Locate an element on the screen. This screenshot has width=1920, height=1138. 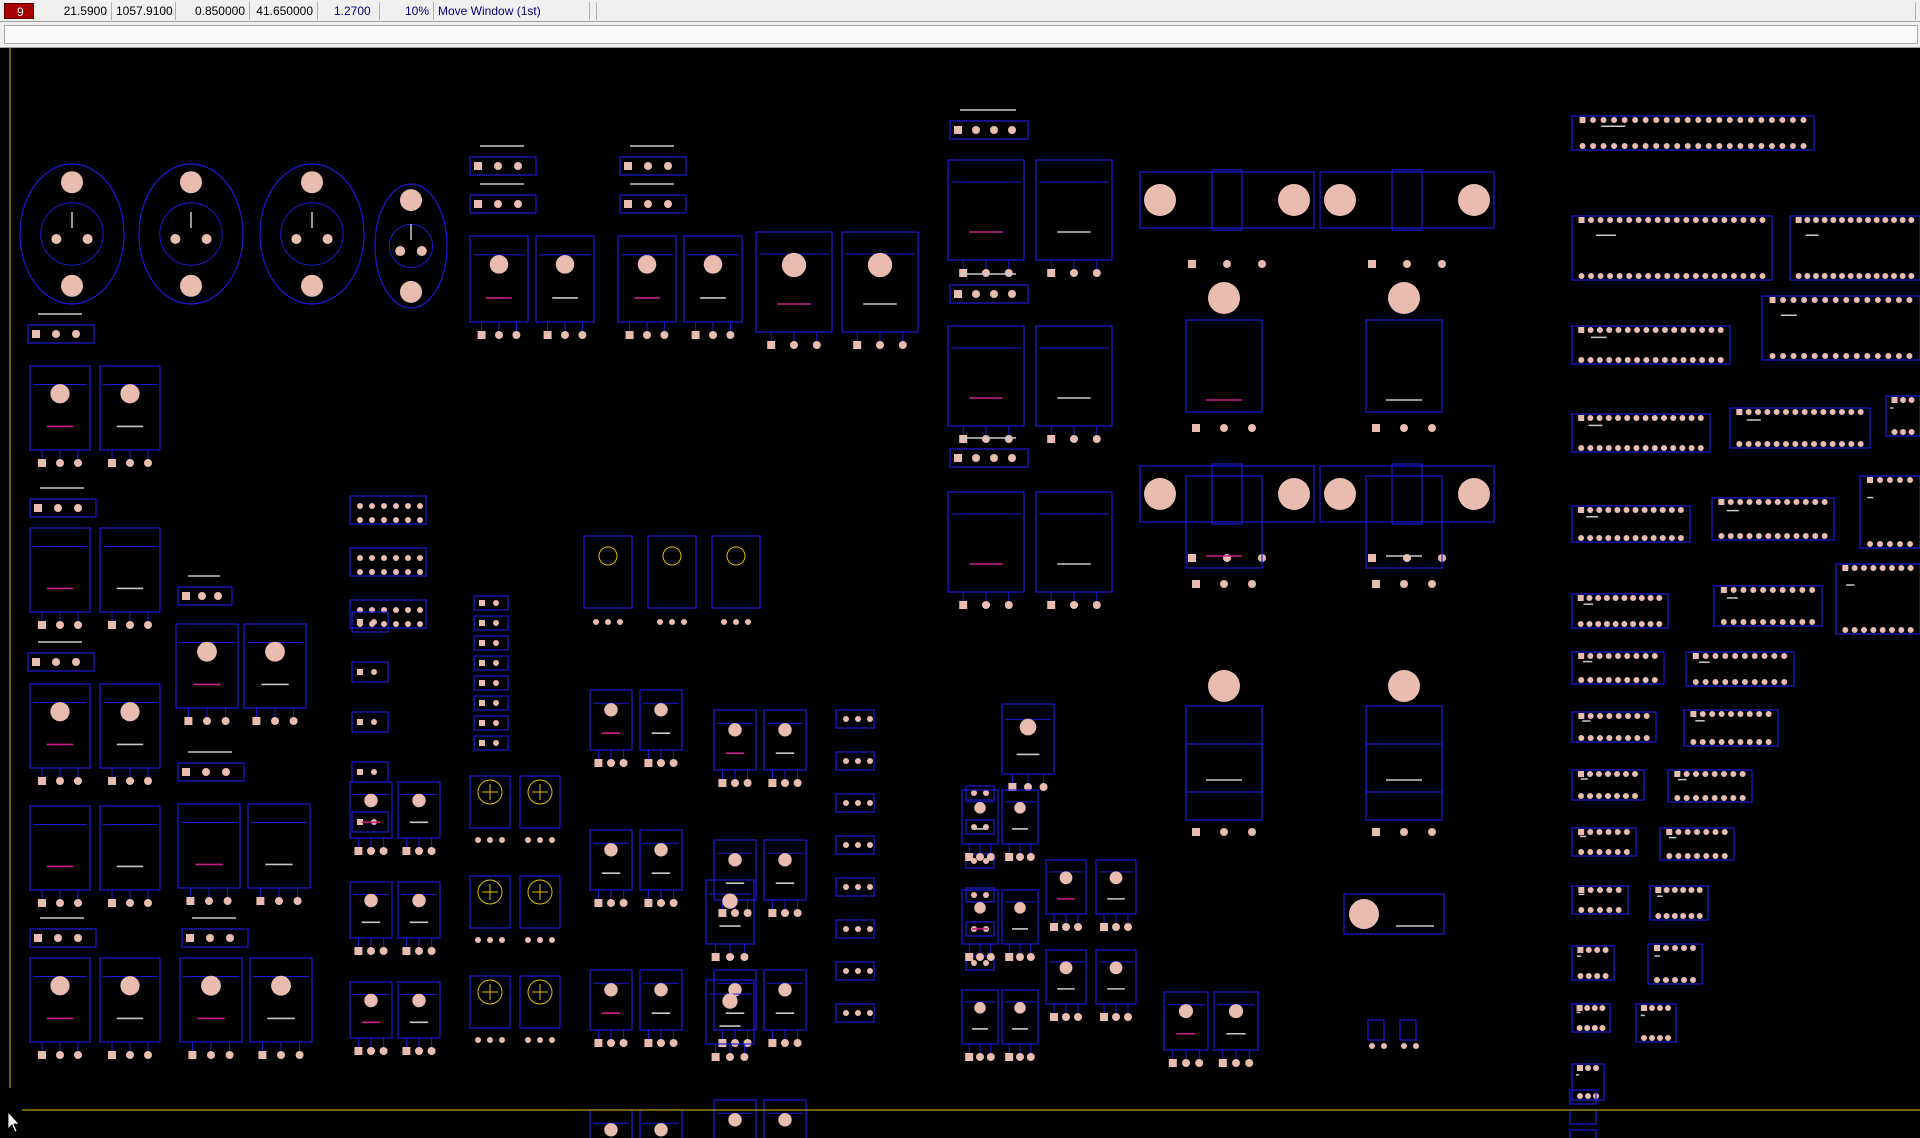
delta-x-readout: 0.850000 is located at coordinates (213, 11).